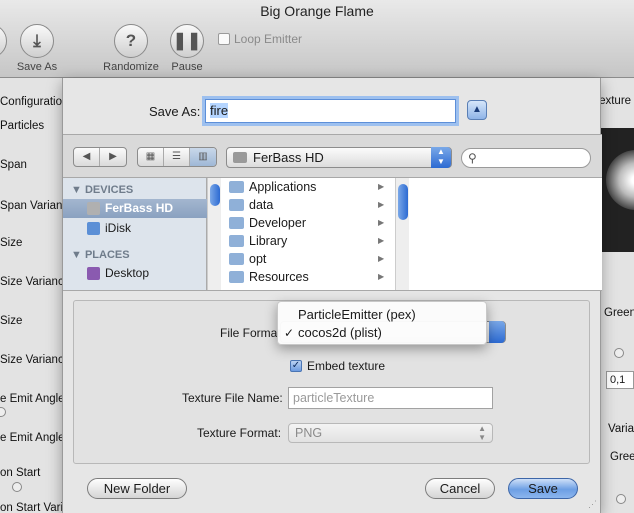  I want to click on texture-file-name-input: particleTexture, so click(390, 398).